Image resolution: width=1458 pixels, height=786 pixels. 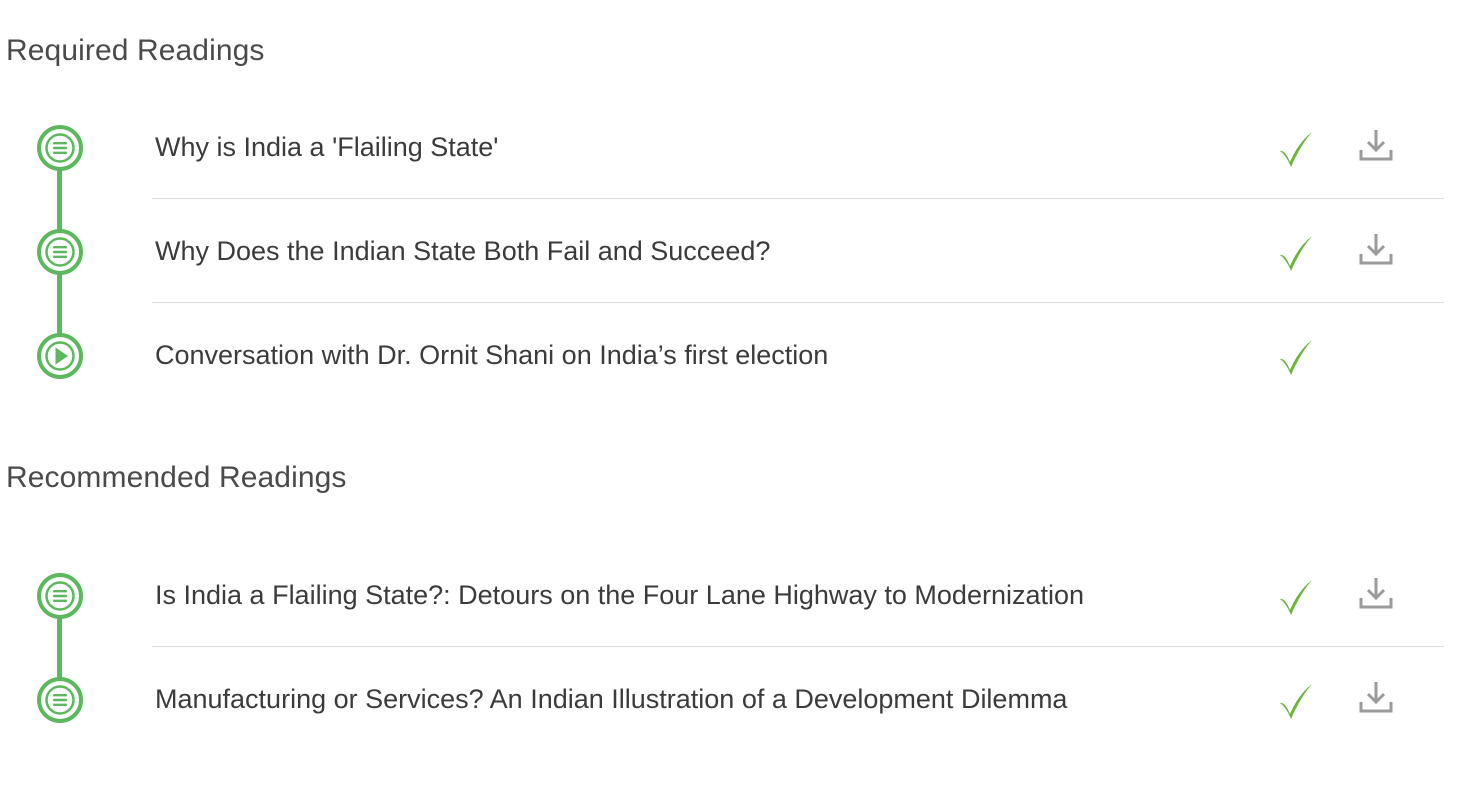 What do you see at coordinates (60, 356) in the screenshot?
I see `play-icon` at bounding box center [60, 356].